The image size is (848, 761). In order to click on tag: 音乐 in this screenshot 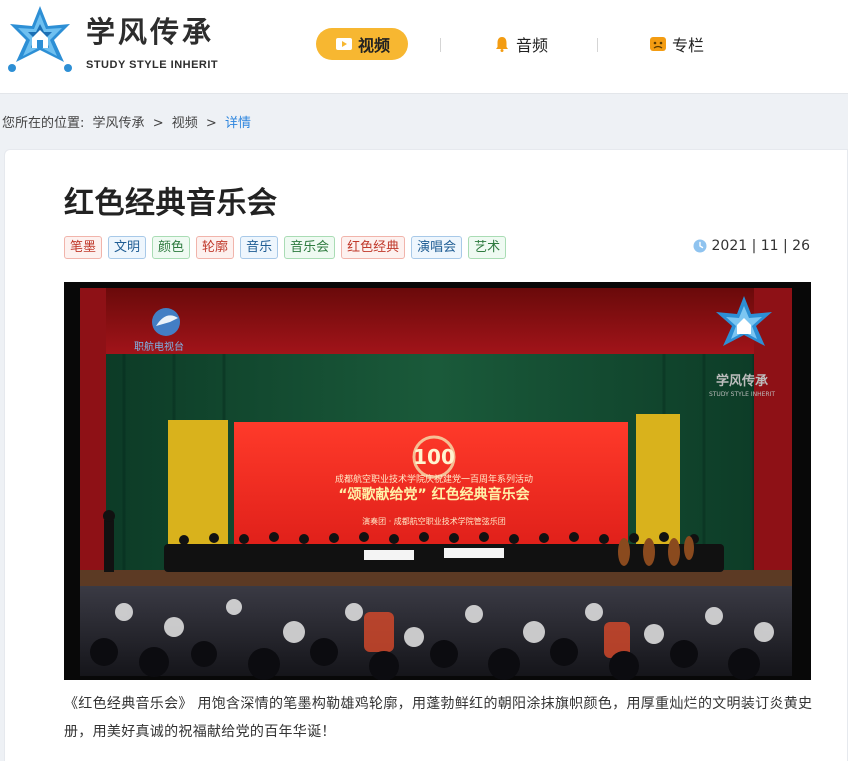, I will do `click(259, 247)`.